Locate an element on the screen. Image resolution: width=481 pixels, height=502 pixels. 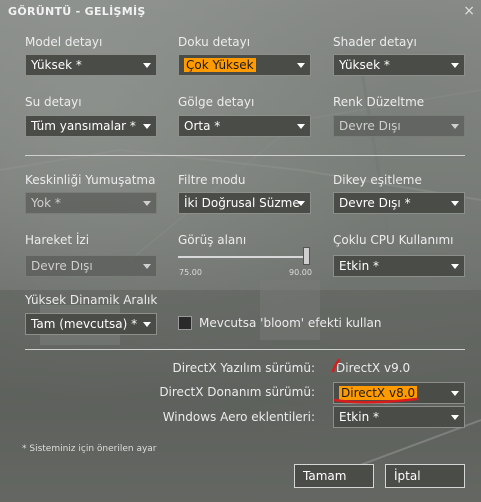
shadow-detail-label: Gölge detayı is located at coordinates (216, 102).